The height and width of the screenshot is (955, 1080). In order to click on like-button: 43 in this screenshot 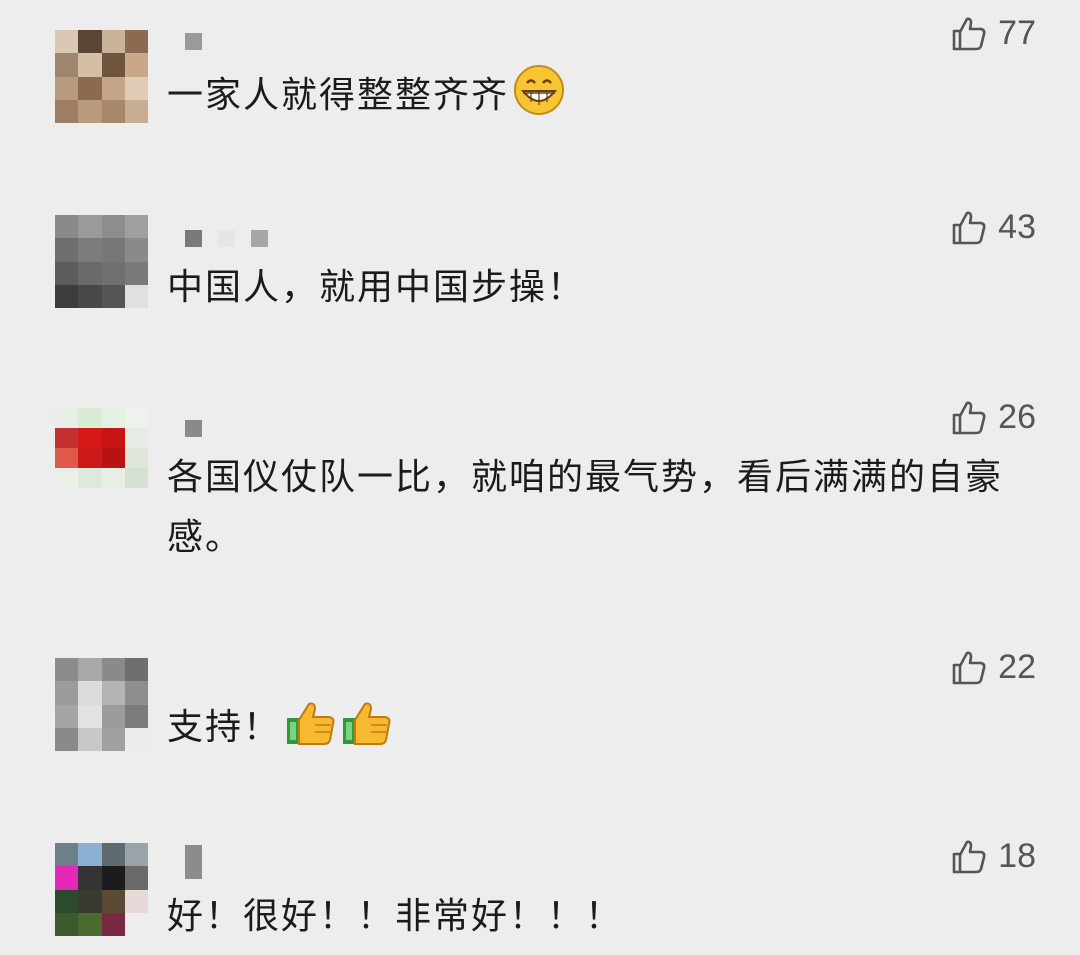, I will do `click(993, 227)`.